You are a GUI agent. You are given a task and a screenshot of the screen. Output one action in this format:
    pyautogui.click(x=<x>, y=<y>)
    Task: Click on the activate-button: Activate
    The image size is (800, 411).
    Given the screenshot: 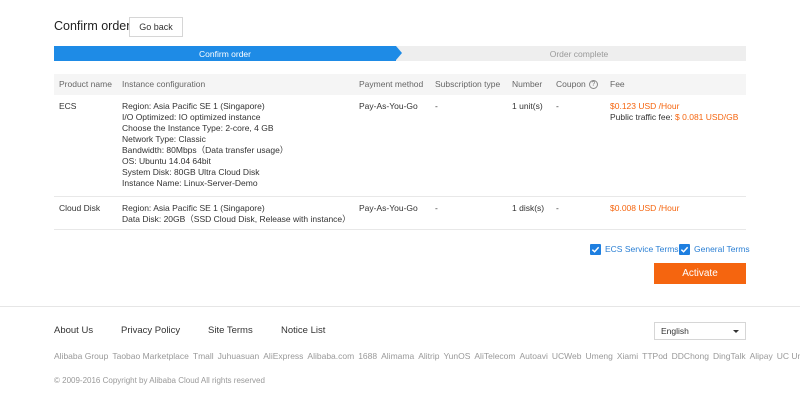 What is the action you would take?
    pyautogui.click(x=700, y=273)
    